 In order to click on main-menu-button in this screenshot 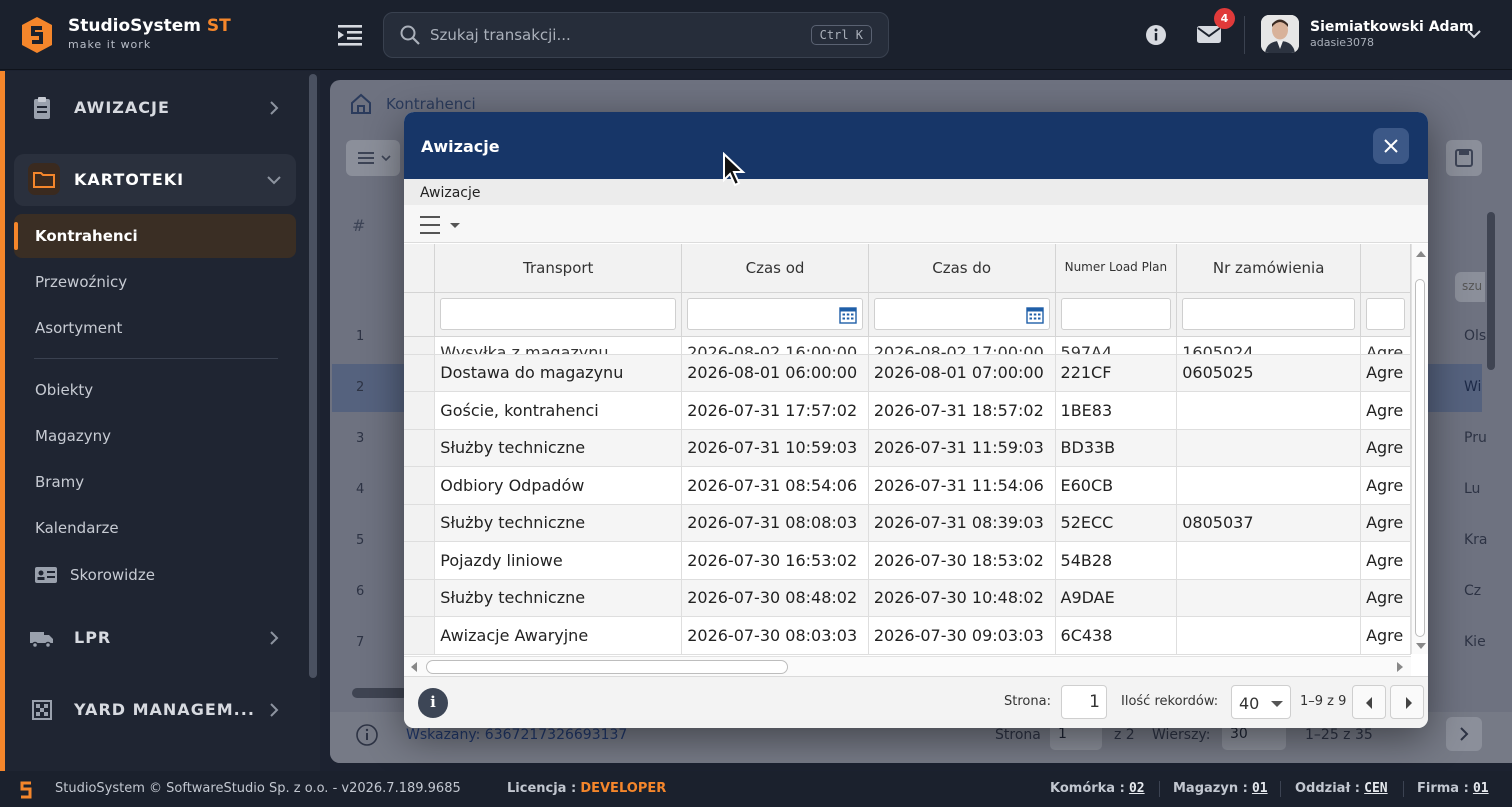, I will do `click(373, 158)`.